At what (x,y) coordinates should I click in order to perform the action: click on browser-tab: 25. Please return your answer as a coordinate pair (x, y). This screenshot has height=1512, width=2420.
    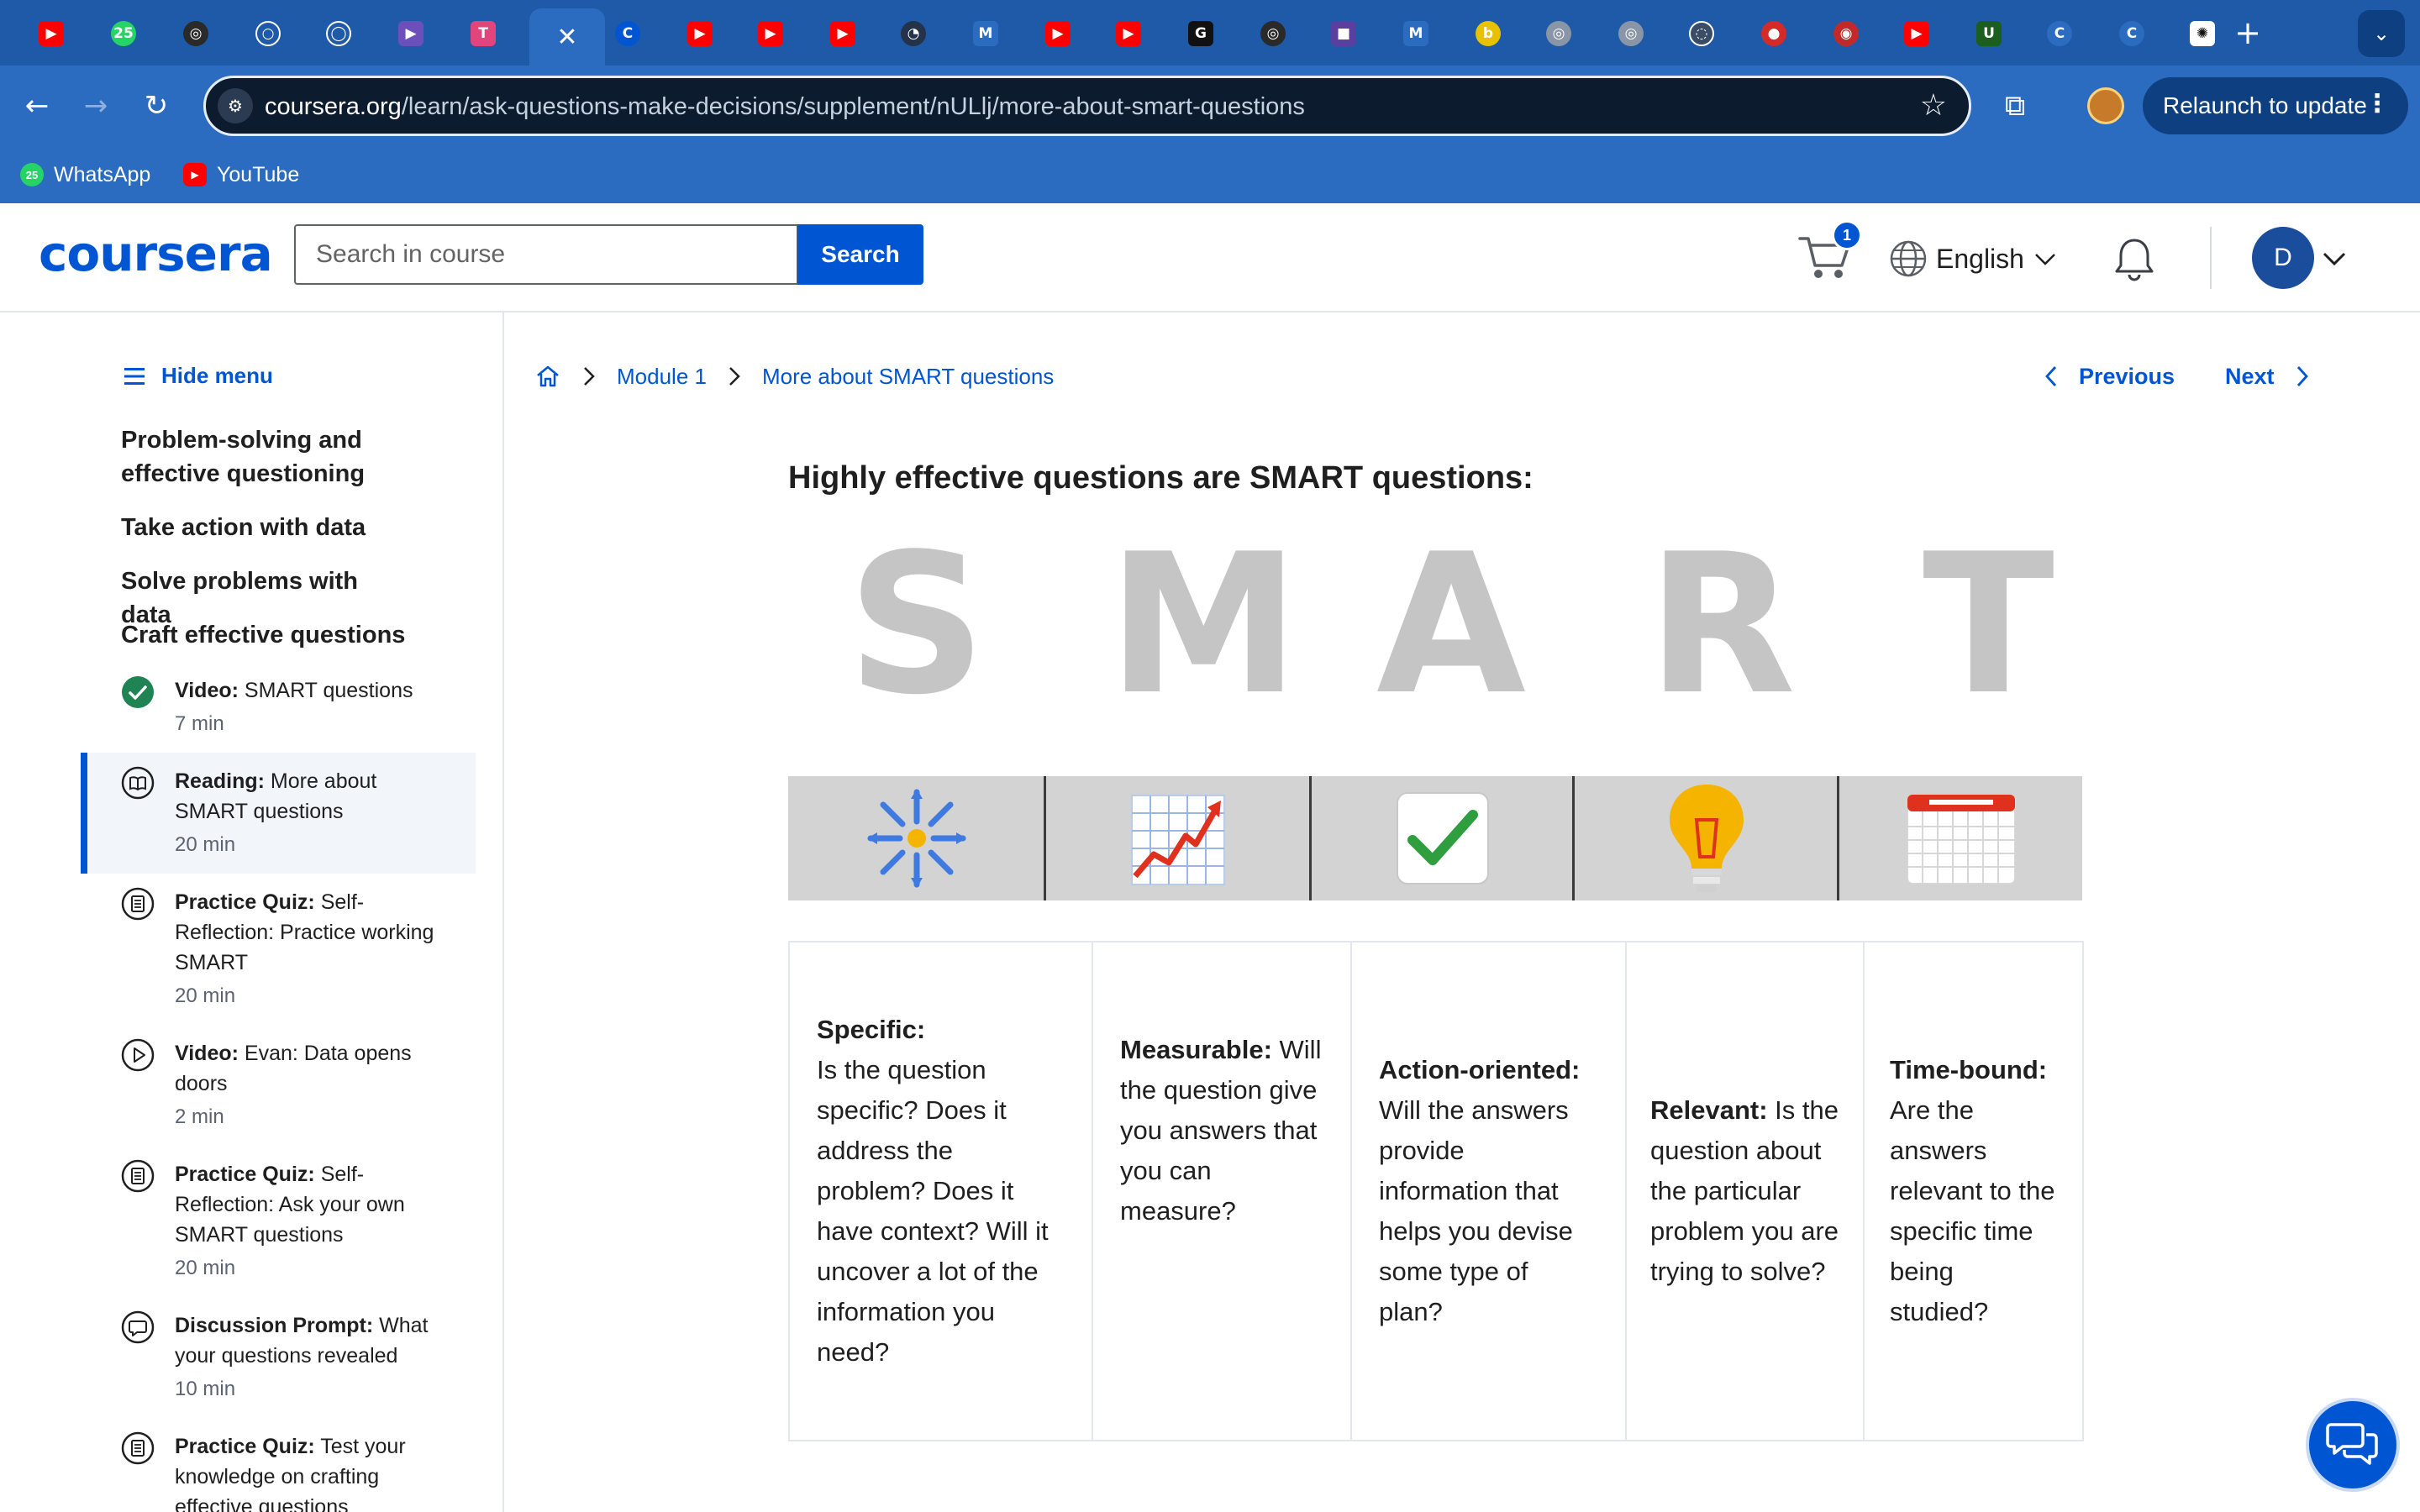
    Looking at the image, I should click on (124, 33).